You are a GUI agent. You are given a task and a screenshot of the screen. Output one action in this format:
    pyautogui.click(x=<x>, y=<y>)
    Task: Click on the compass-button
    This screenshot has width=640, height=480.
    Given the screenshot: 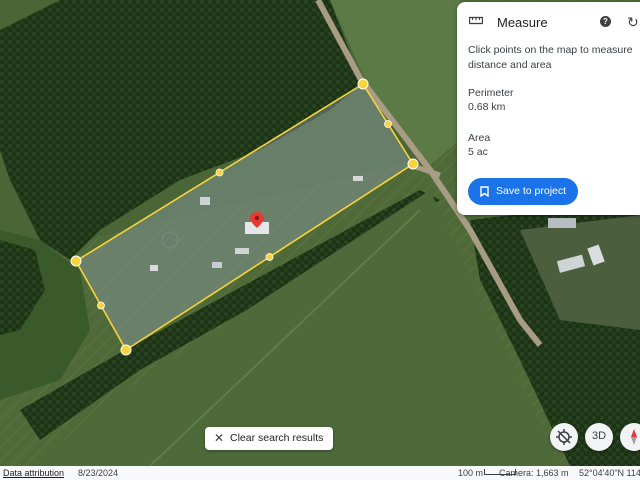 What is the action you would take?
    pyautogui.click(x=630, y=437)
    